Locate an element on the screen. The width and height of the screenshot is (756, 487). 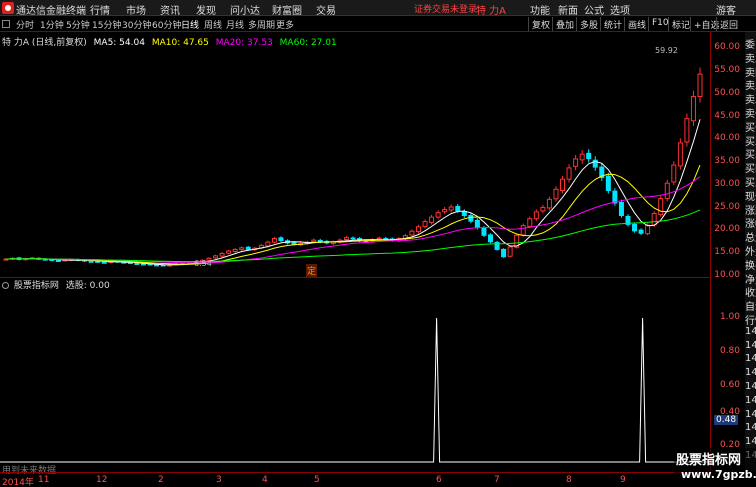
fixed-marker: 定 is located at coordinates (312, 270).